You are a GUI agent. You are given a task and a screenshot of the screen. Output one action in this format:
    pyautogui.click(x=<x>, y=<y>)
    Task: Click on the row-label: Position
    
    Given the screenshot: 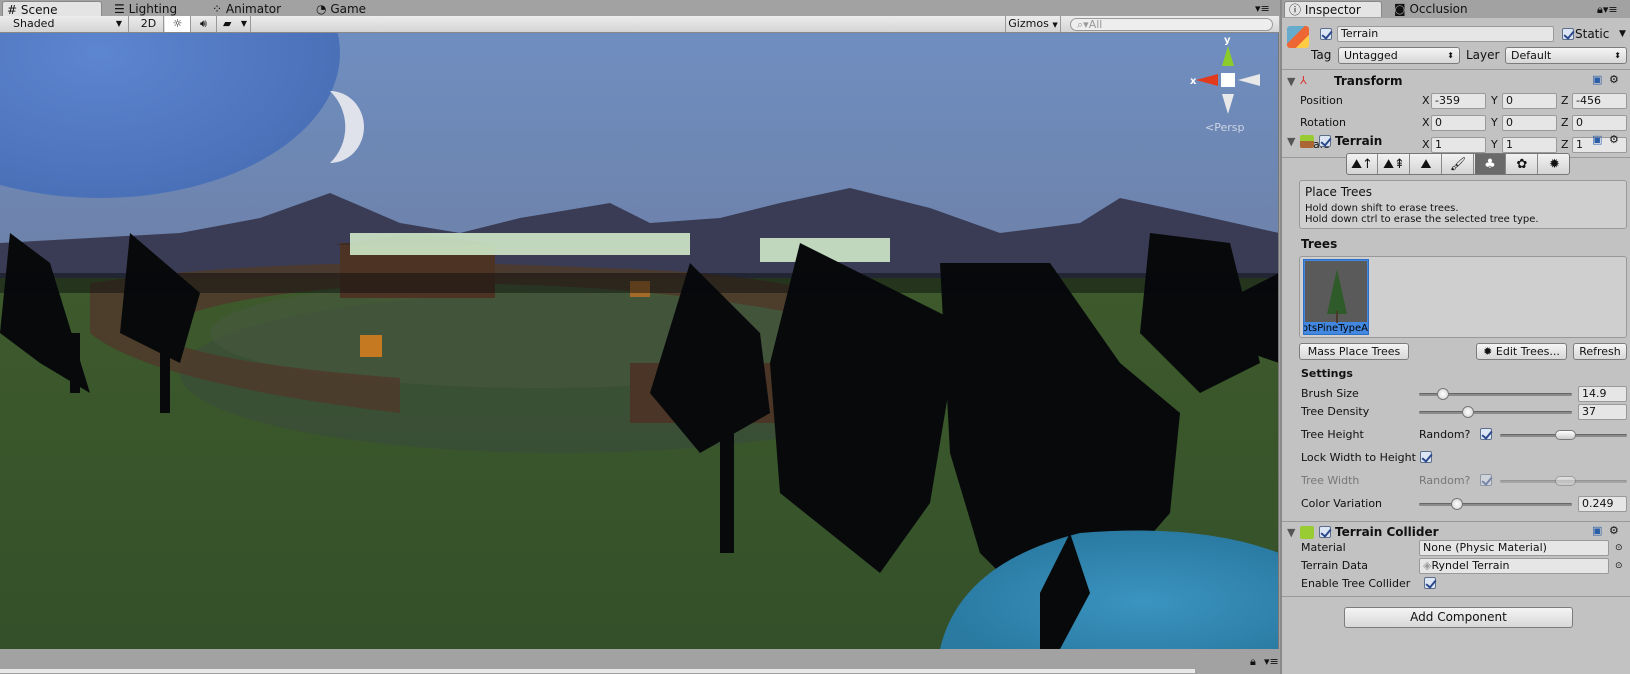 What is the action you would take?
    pyautogui.click(x=1321, y=100)
    